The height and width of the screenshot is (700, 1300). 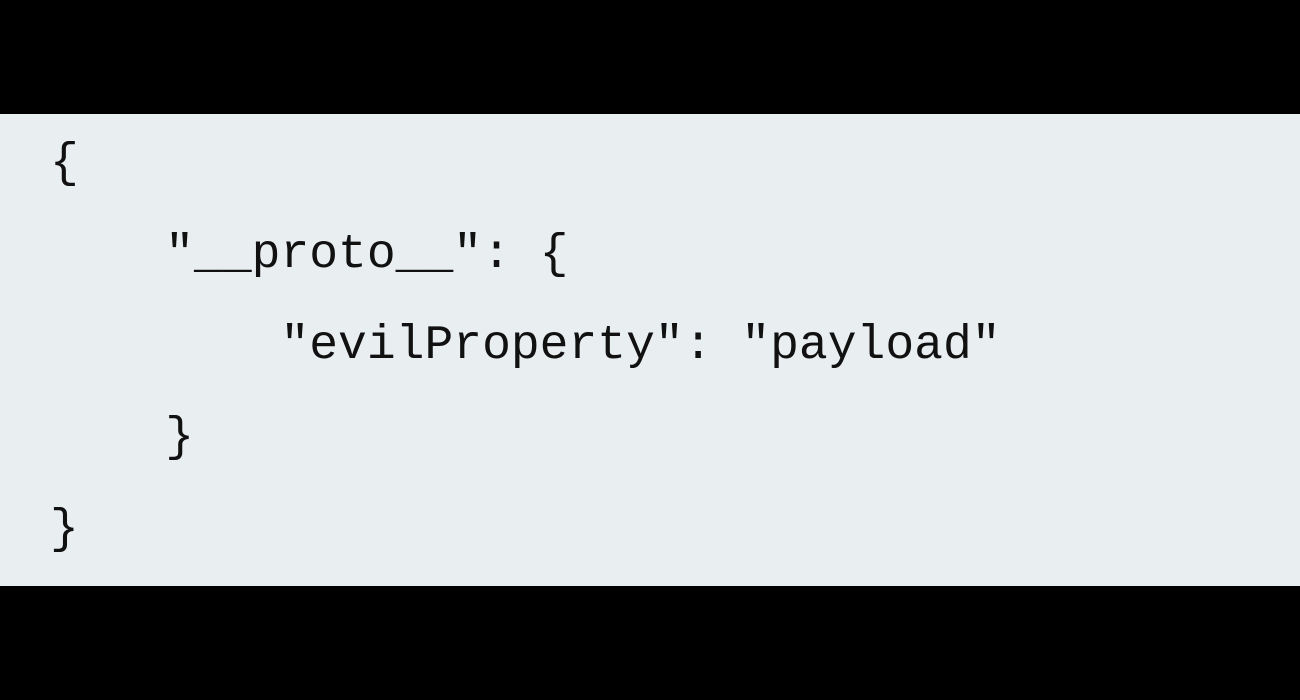 I want to click on code-line-2: "__proto__": {, so click(x=309, y=255).